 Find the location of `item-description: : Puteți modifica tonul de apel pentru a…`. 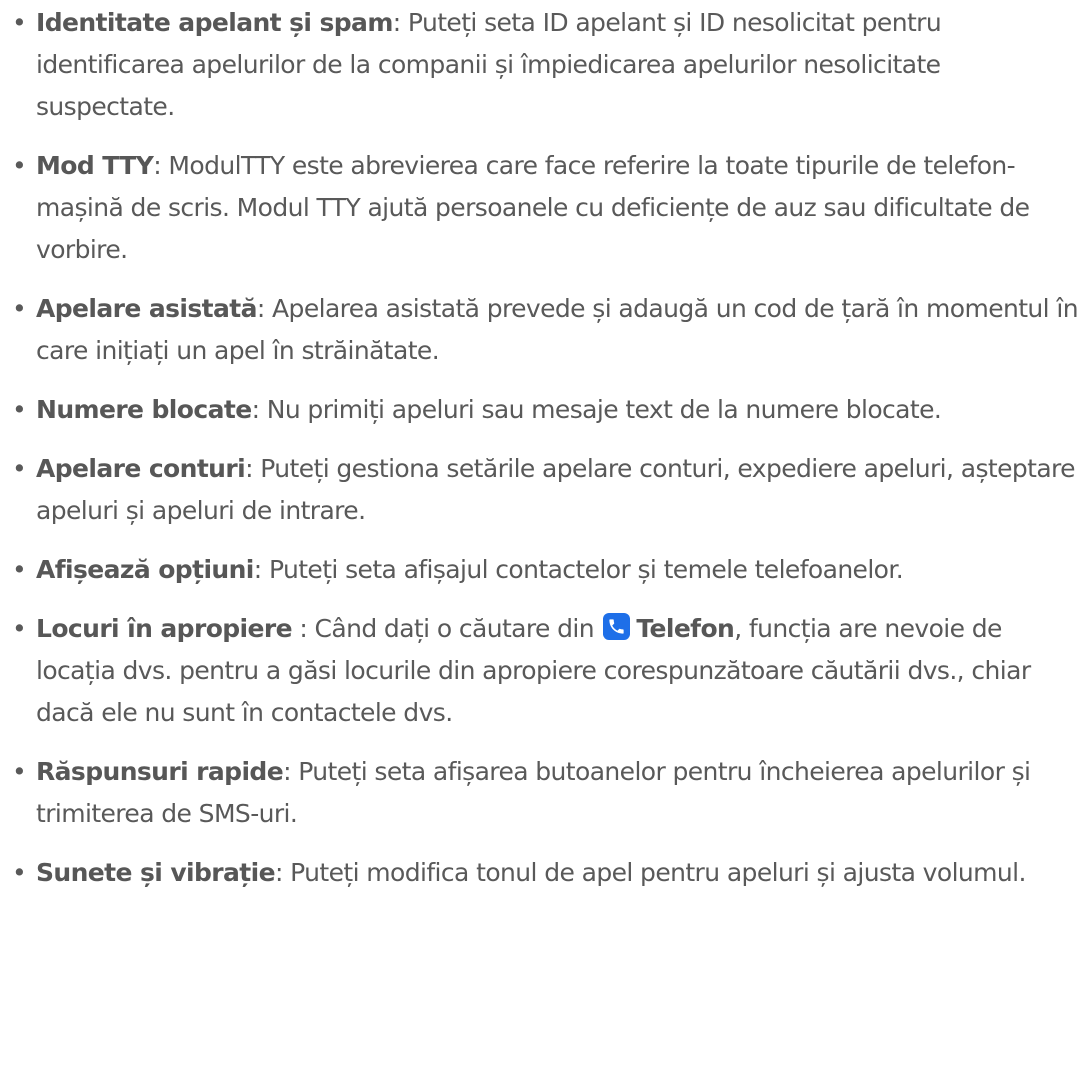

item-description: : Puteți modifica tonul de apel pentru a… is located at coordinates (650, 872).